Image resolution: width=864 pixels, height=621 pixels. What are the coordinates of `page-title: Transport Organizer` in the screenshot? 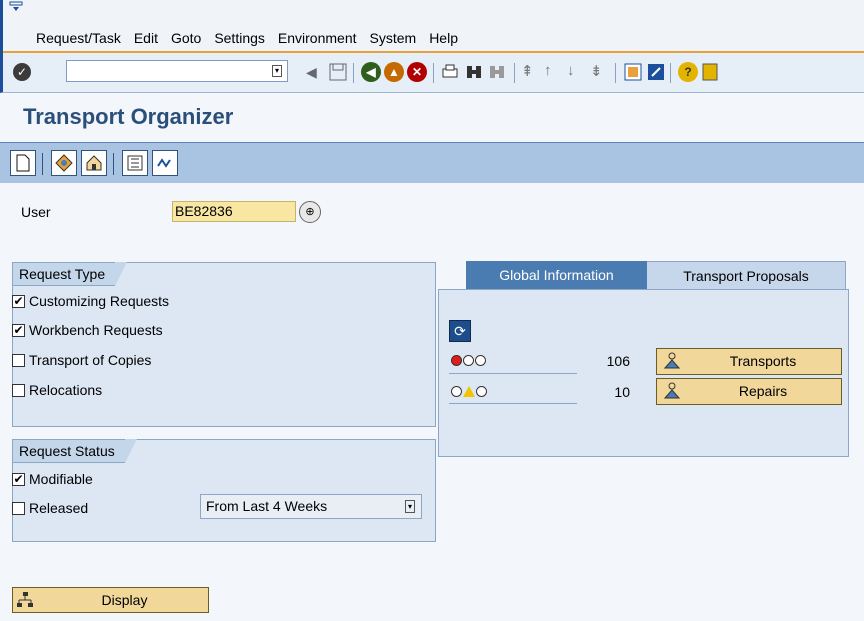 It's located at (128, 116).